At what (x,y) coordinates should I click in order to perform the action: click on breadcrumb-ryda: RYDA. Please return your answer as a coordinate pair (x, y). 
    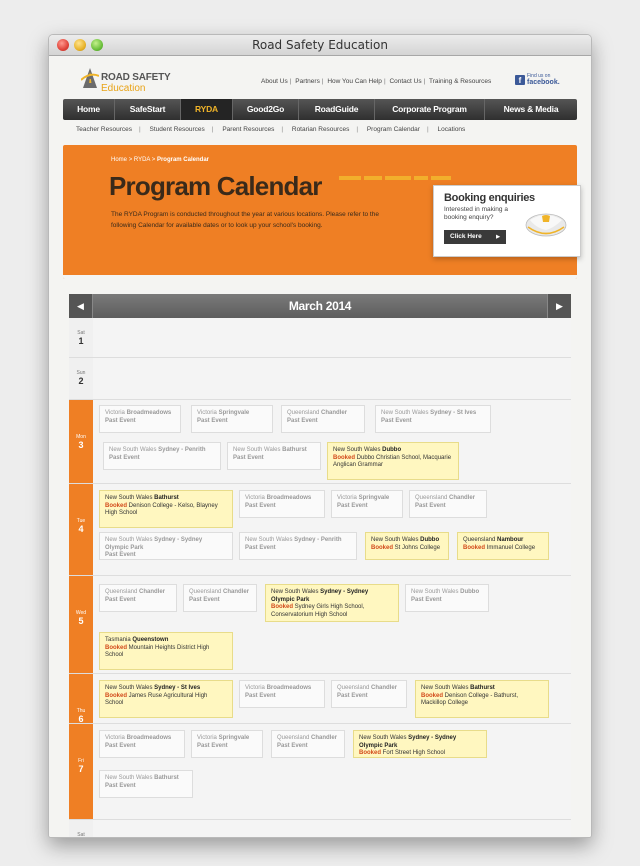
    Looking at the image, I should click on (142, 160).